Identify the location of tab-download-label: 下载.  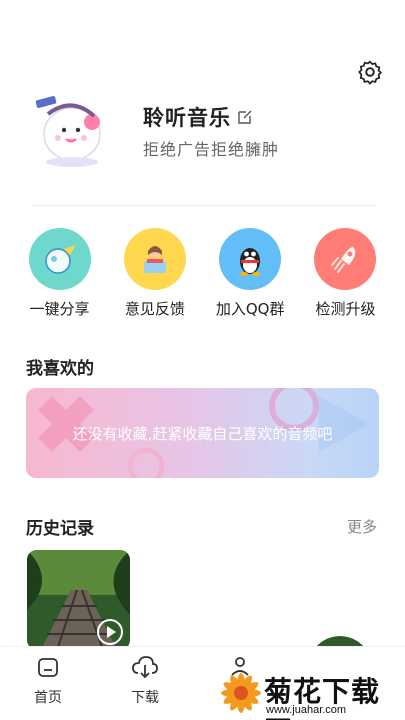
(145, 698).